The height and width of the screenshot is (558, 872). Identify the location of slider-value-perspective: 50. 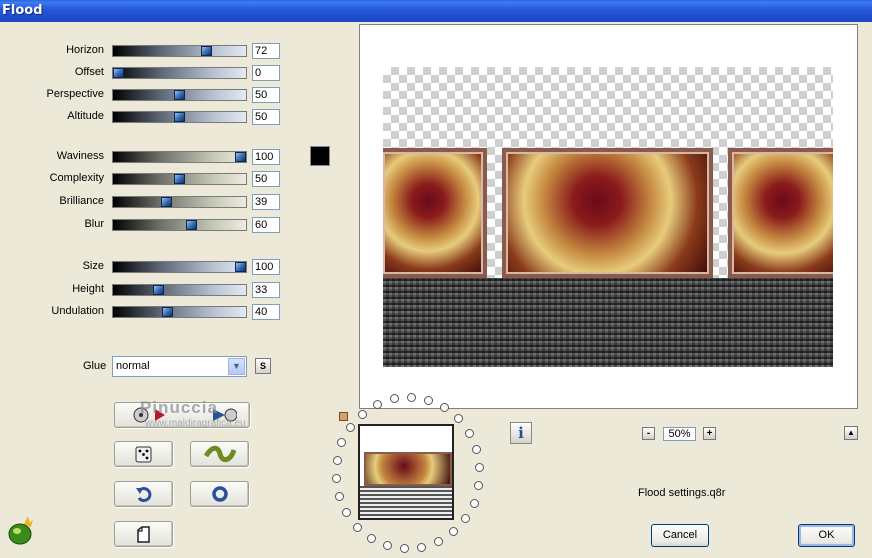
(266, 95).